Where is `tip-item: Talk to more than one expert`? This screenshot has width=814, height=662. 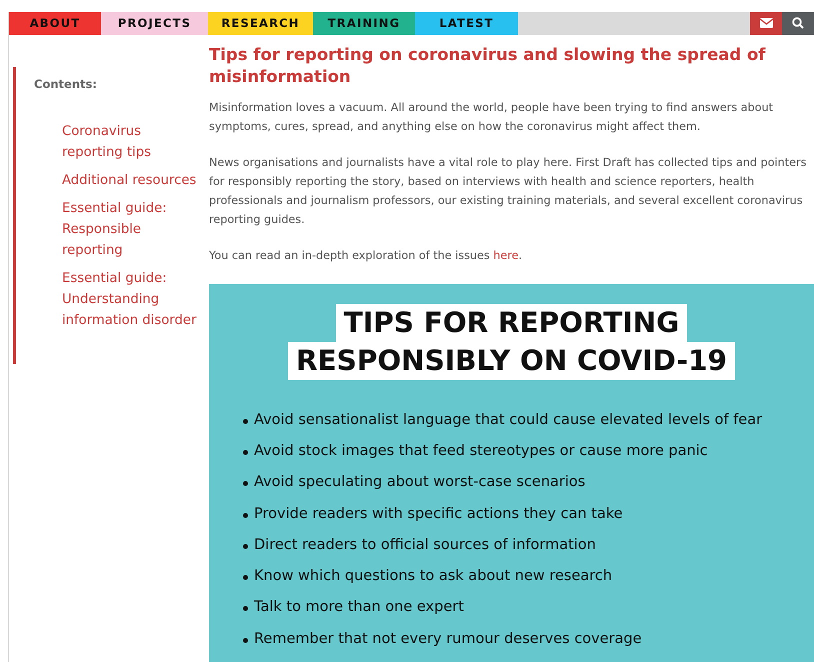 tip-item: Talk to more than one expert is located at coordinates (528, 615).